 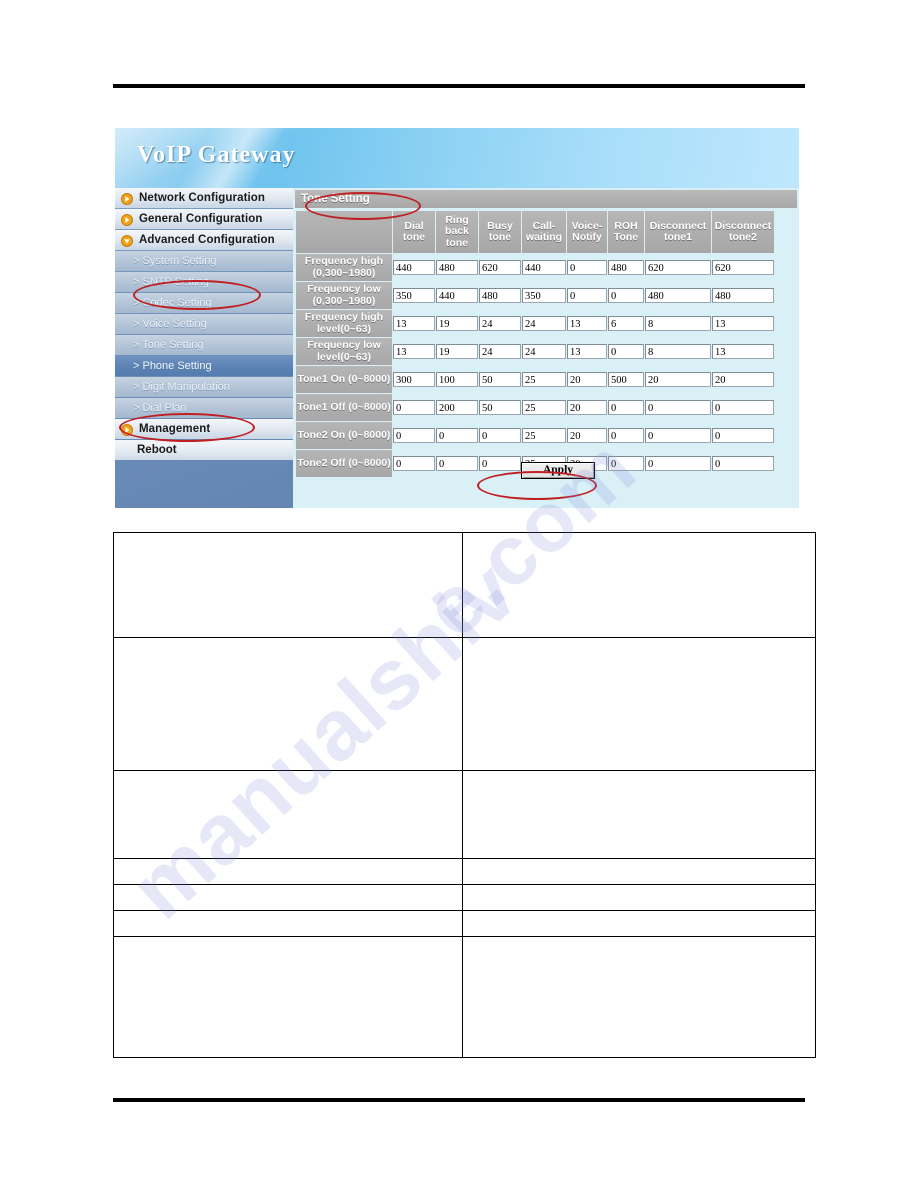 I want to click on cell-freq-low-level-dial-tone: 13, so click(x=414, y=351).